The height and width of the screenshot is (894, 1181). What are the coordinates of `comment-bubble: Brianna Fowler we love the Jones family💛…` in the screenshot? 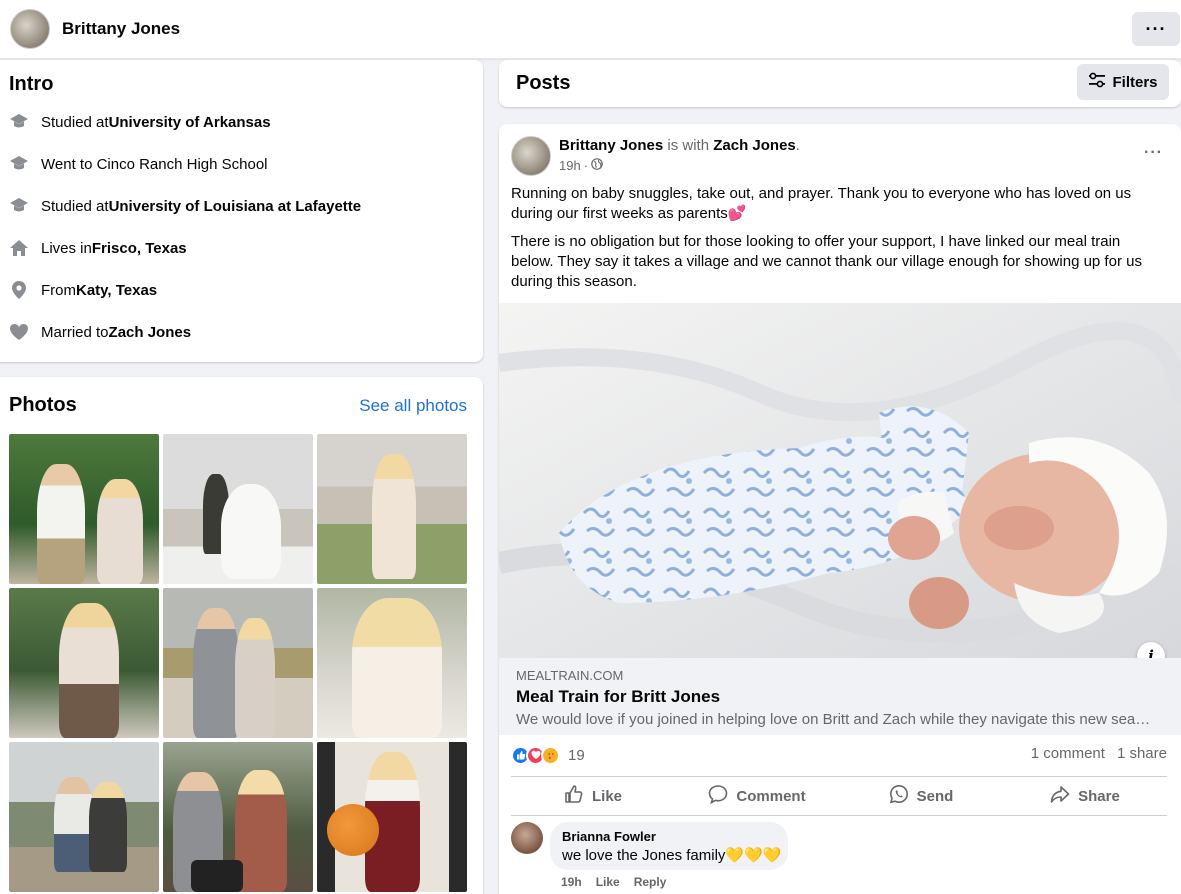 It's located at (669, 846).